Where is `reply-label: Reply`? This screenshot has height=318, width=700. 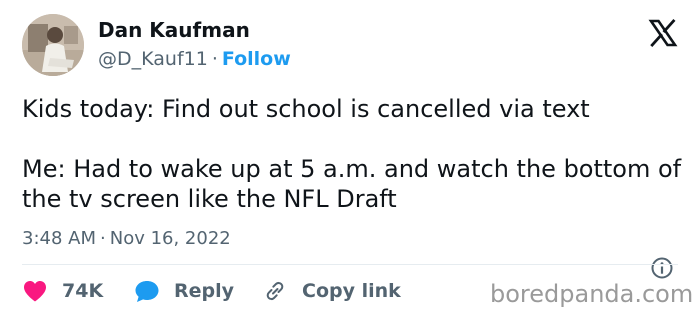 reply-label: Reply is located at coordinates (204, 291).